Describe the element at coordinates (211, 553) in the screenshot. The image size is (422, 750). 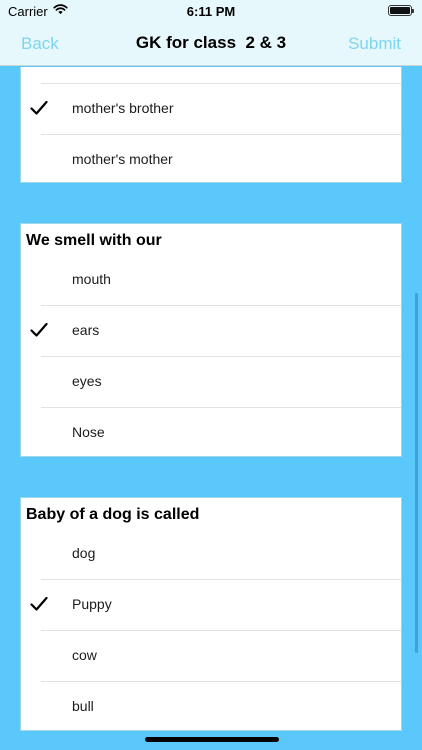
I see `option-row: dog` at that location.